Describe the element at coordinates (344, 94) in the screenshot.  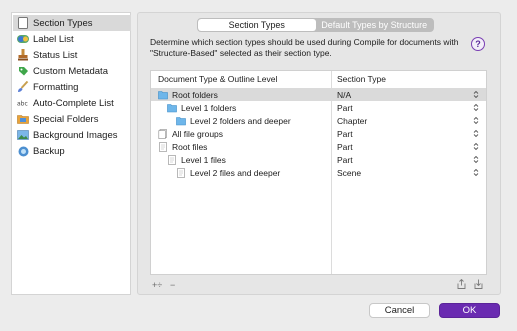
I see `section-type-select: N/A` at that location.